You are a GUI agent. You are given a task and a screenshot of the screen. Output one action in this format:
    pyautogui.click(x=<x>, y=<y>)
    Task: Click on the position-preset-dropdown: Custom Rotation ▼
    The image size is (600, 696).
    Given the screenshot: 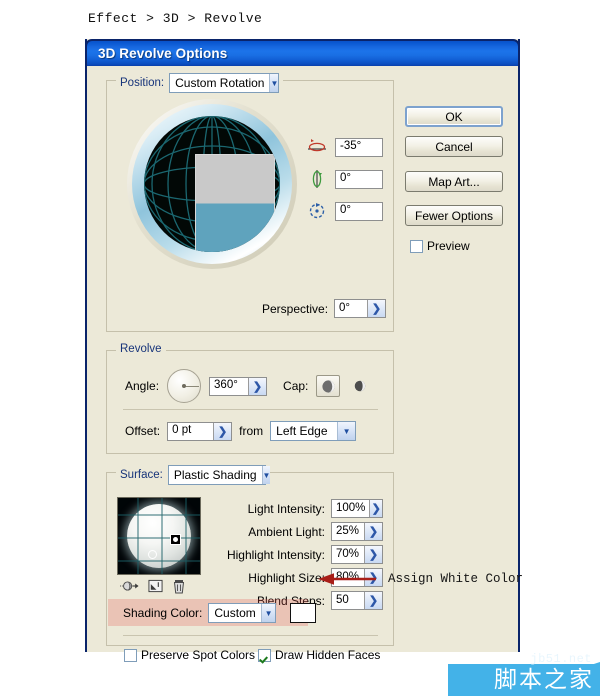 What is the action you would take?
    pyautogui.click(x=224, y=83)
    